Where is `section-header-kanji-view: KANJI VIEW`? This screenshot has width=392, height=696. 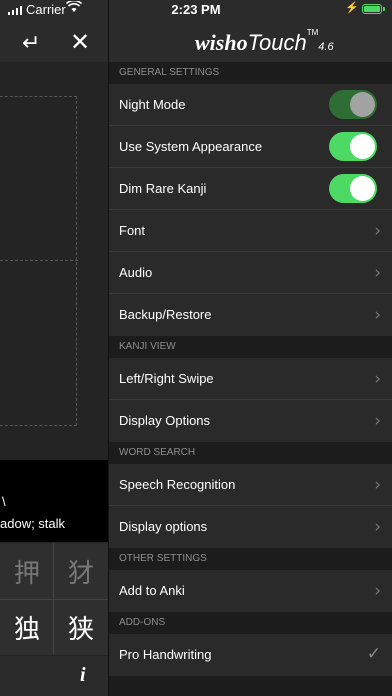
section-header-kanji-view: KANJI VIEW is located at coordinates (250, 347).